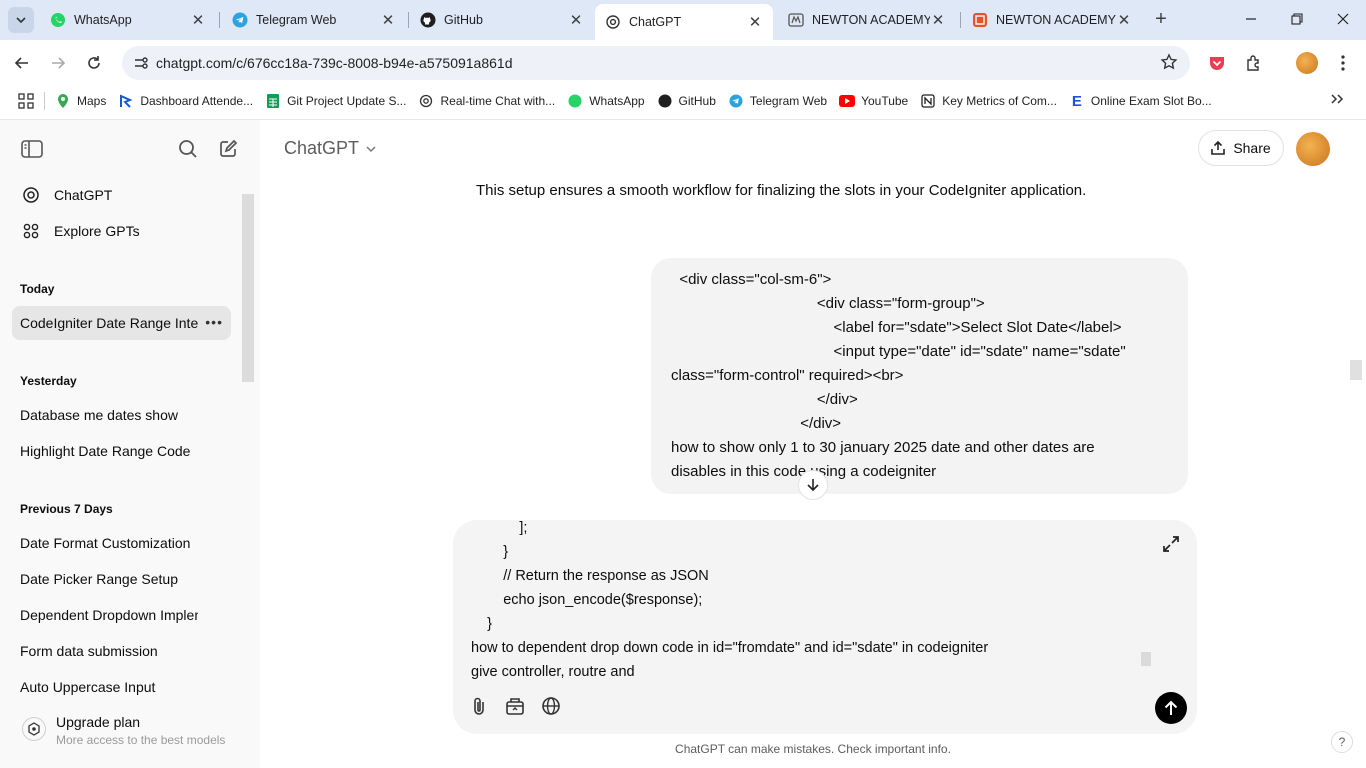 Image resolution: width=1366 pixels, height=768 pixels. I want to click on composer-line: echo json_encode($response);, so click(587, 600).